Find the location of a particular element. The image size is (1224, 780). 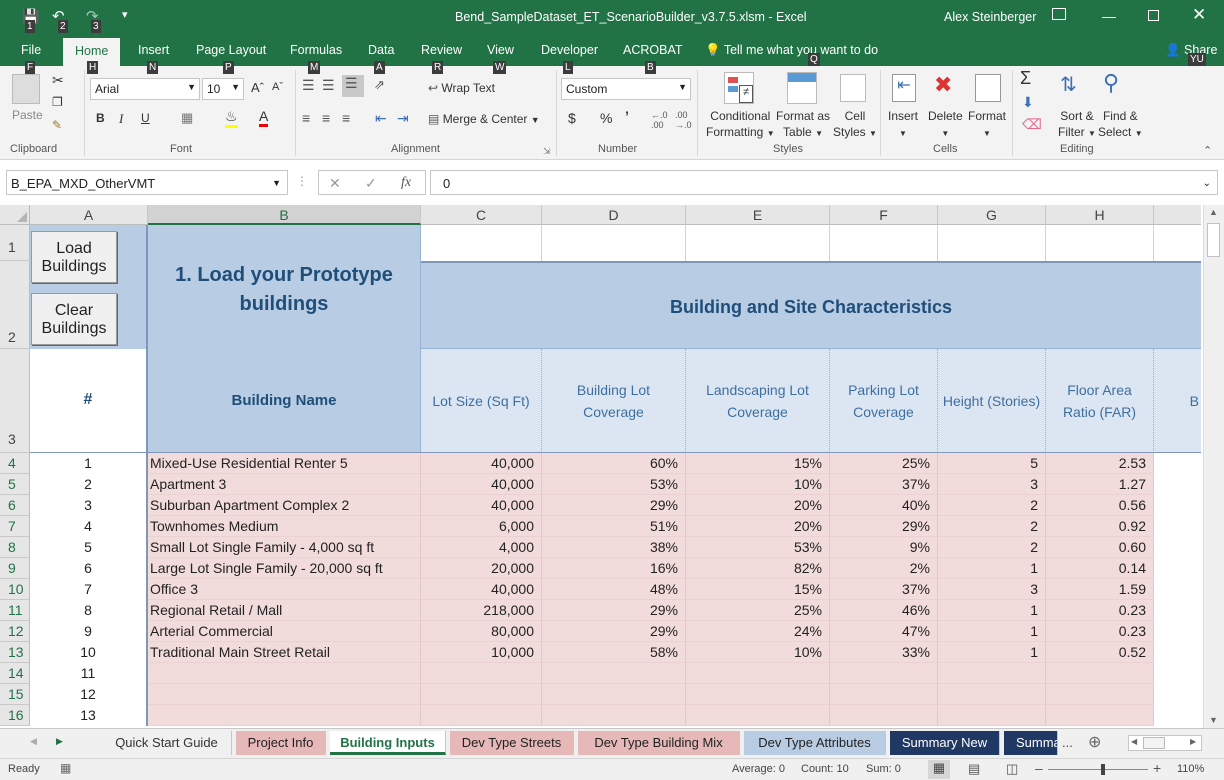

lot-size-cell: 10,000 is located at coordinates (481, 652).